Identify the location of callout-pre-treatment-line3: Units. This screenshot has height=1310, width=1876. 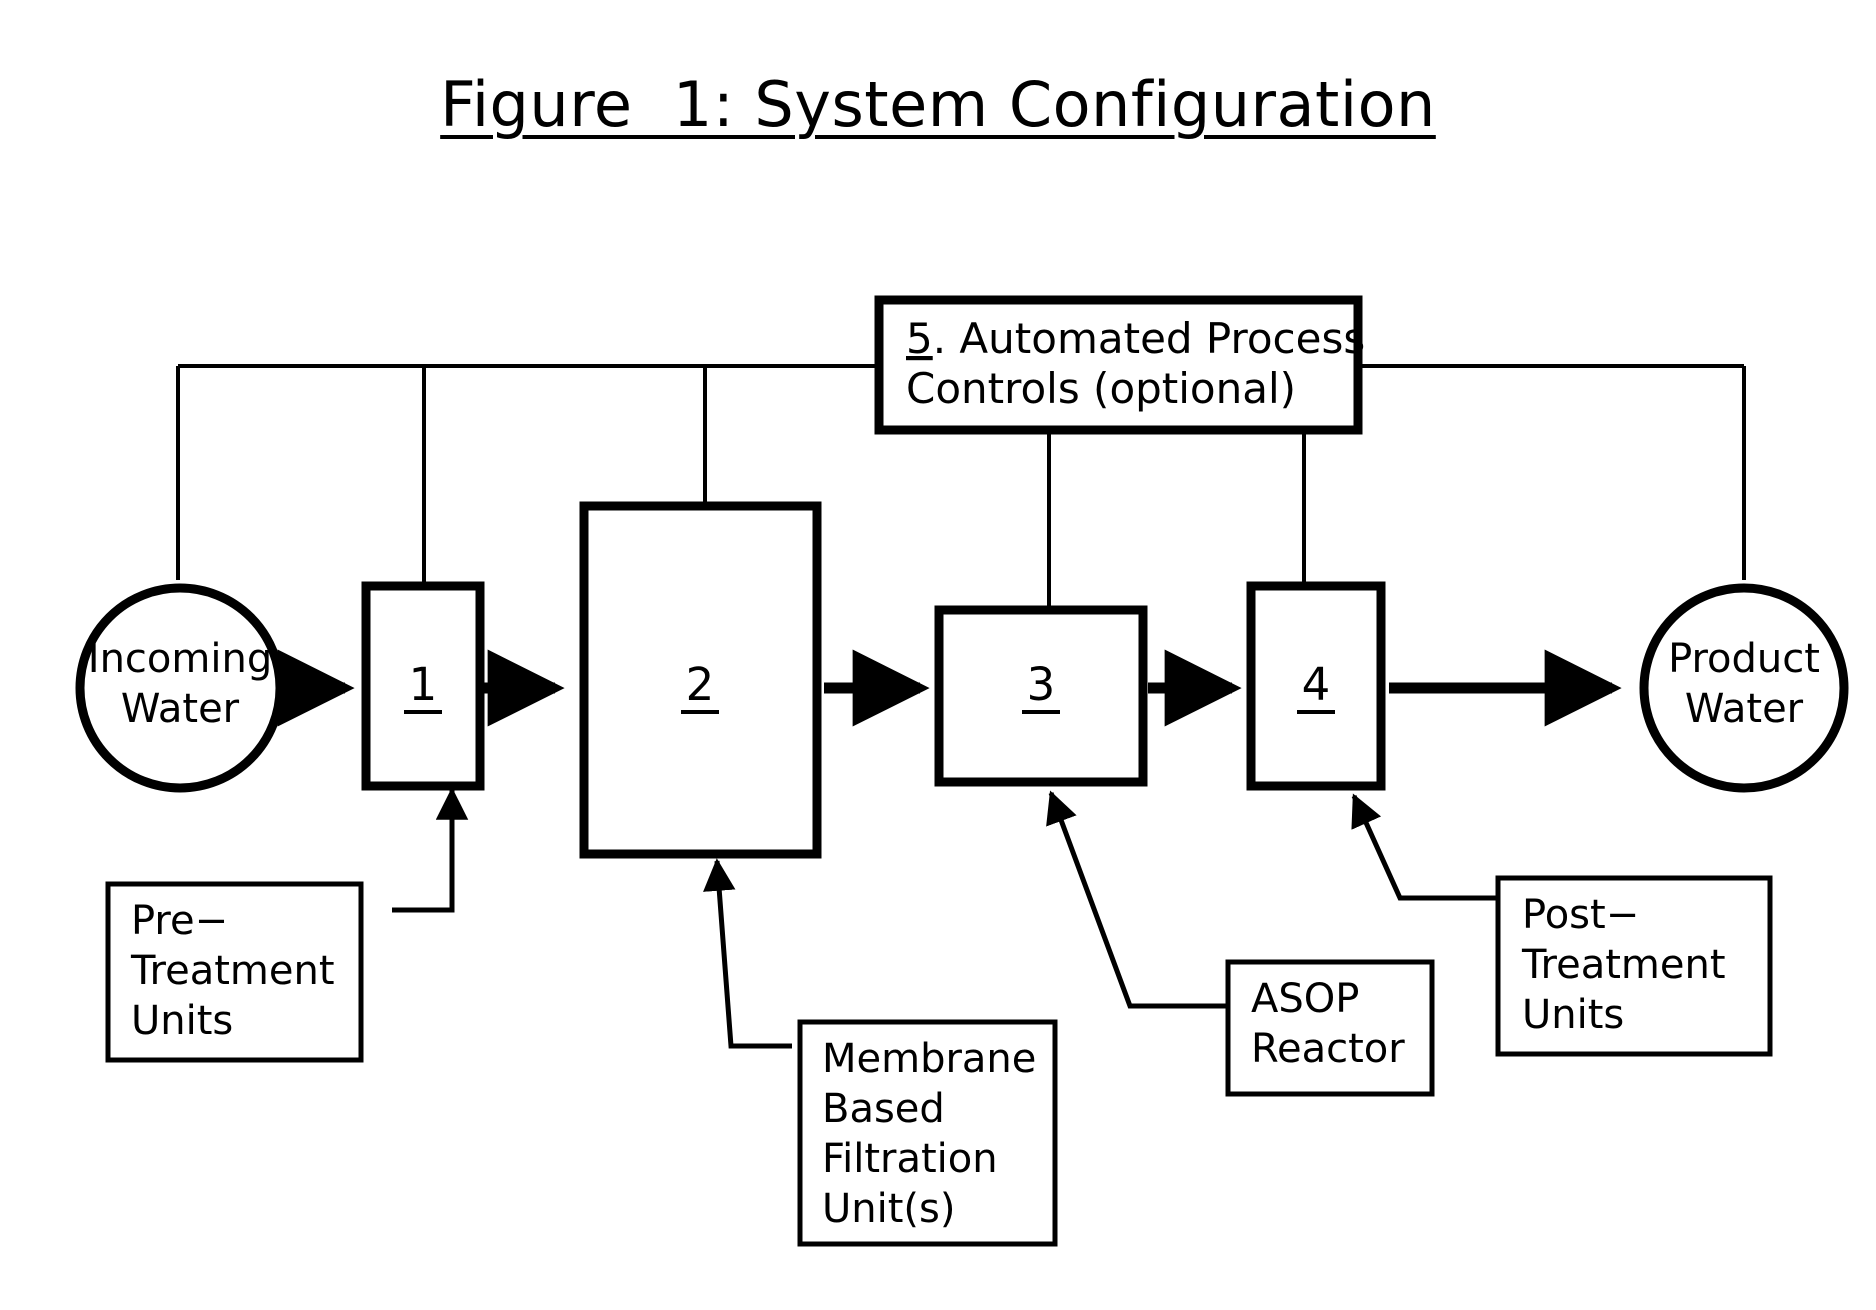
(182, 1021).